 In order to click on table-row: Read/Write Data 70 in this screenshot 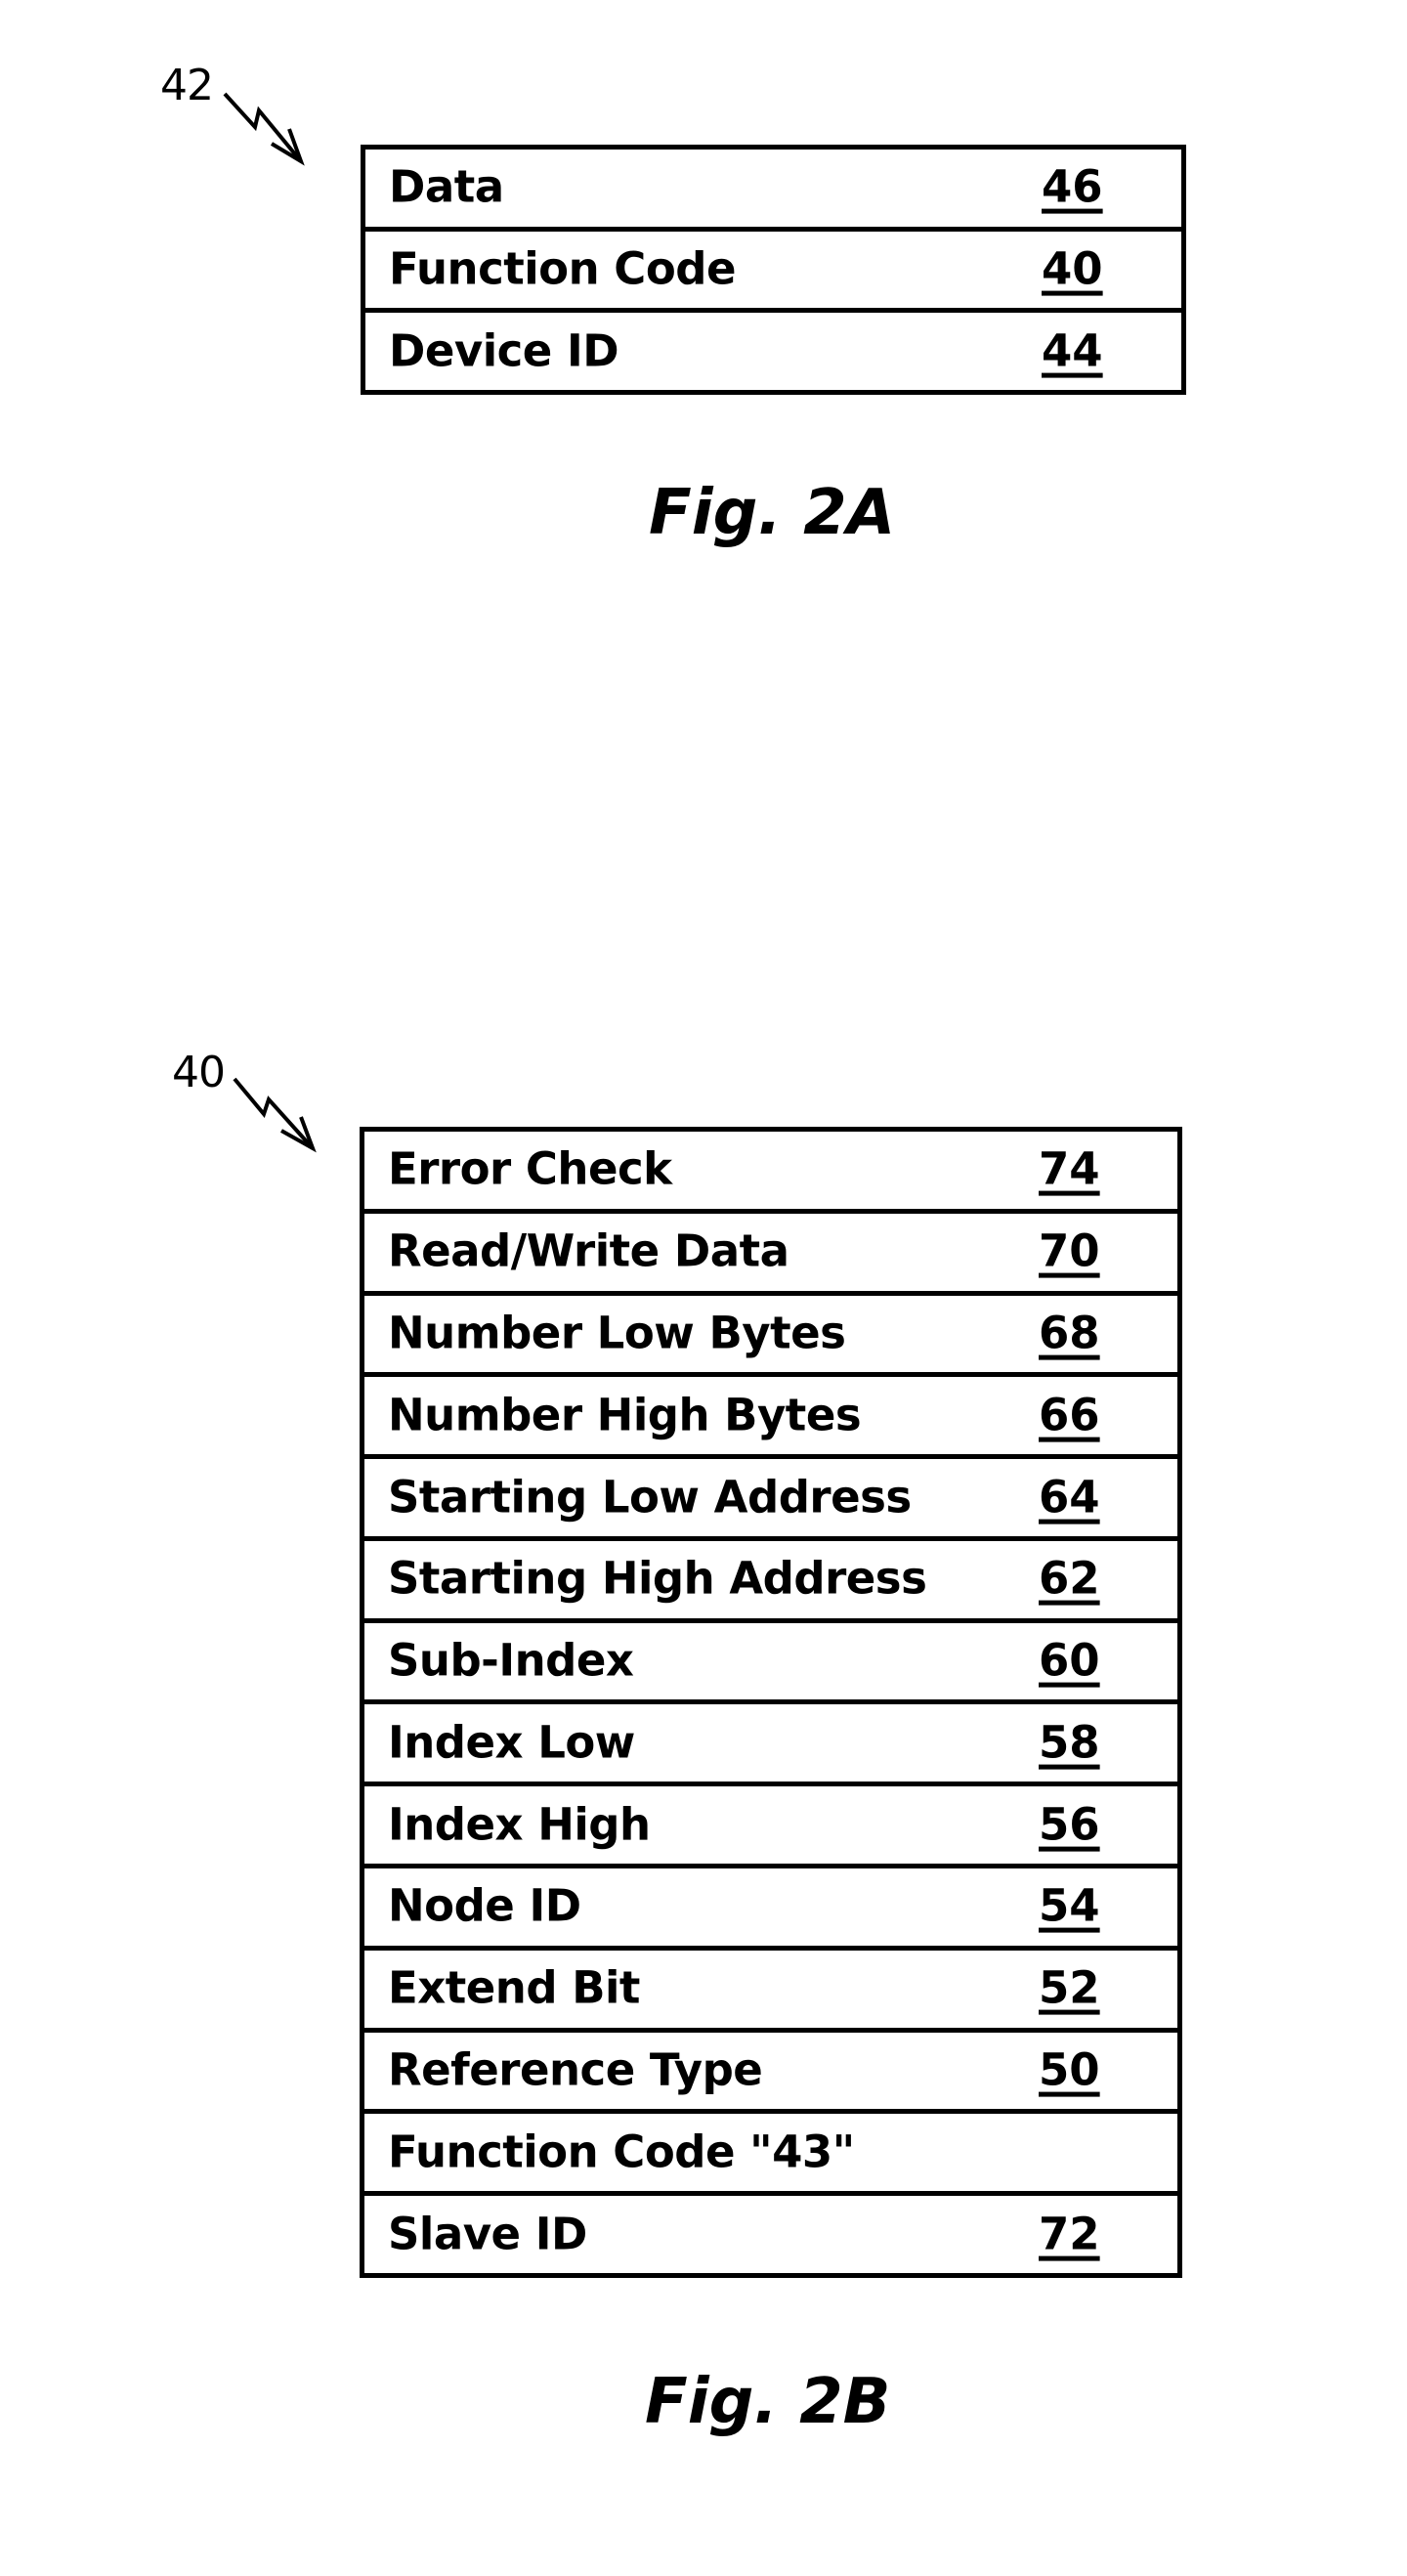, I will do `click(770, 1249)`.